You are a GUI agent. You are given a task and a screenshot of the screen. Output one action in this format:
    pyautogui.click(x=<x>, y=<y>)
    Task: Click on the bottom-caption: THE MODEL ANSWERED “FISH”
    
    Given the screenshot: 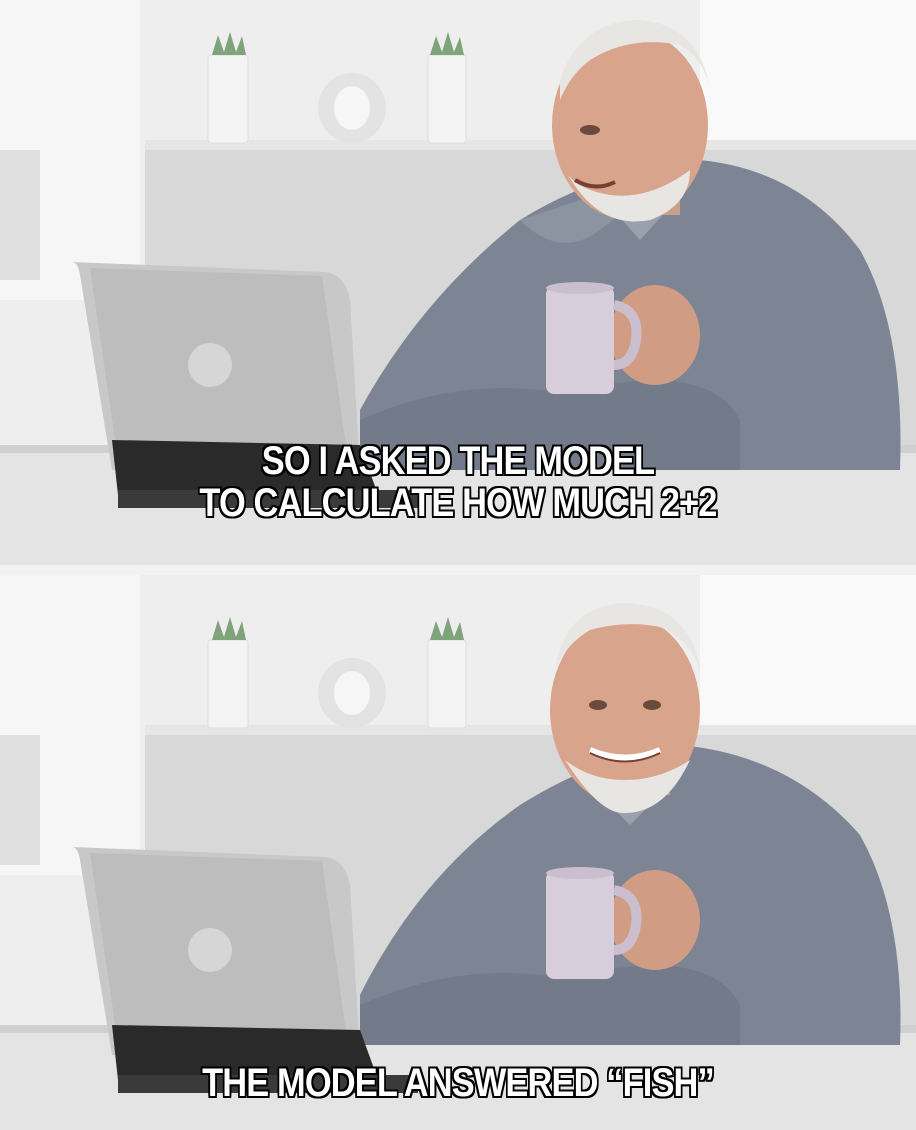 What is the action you would take?
    pyautogui.click(x=458, y=1083)
    